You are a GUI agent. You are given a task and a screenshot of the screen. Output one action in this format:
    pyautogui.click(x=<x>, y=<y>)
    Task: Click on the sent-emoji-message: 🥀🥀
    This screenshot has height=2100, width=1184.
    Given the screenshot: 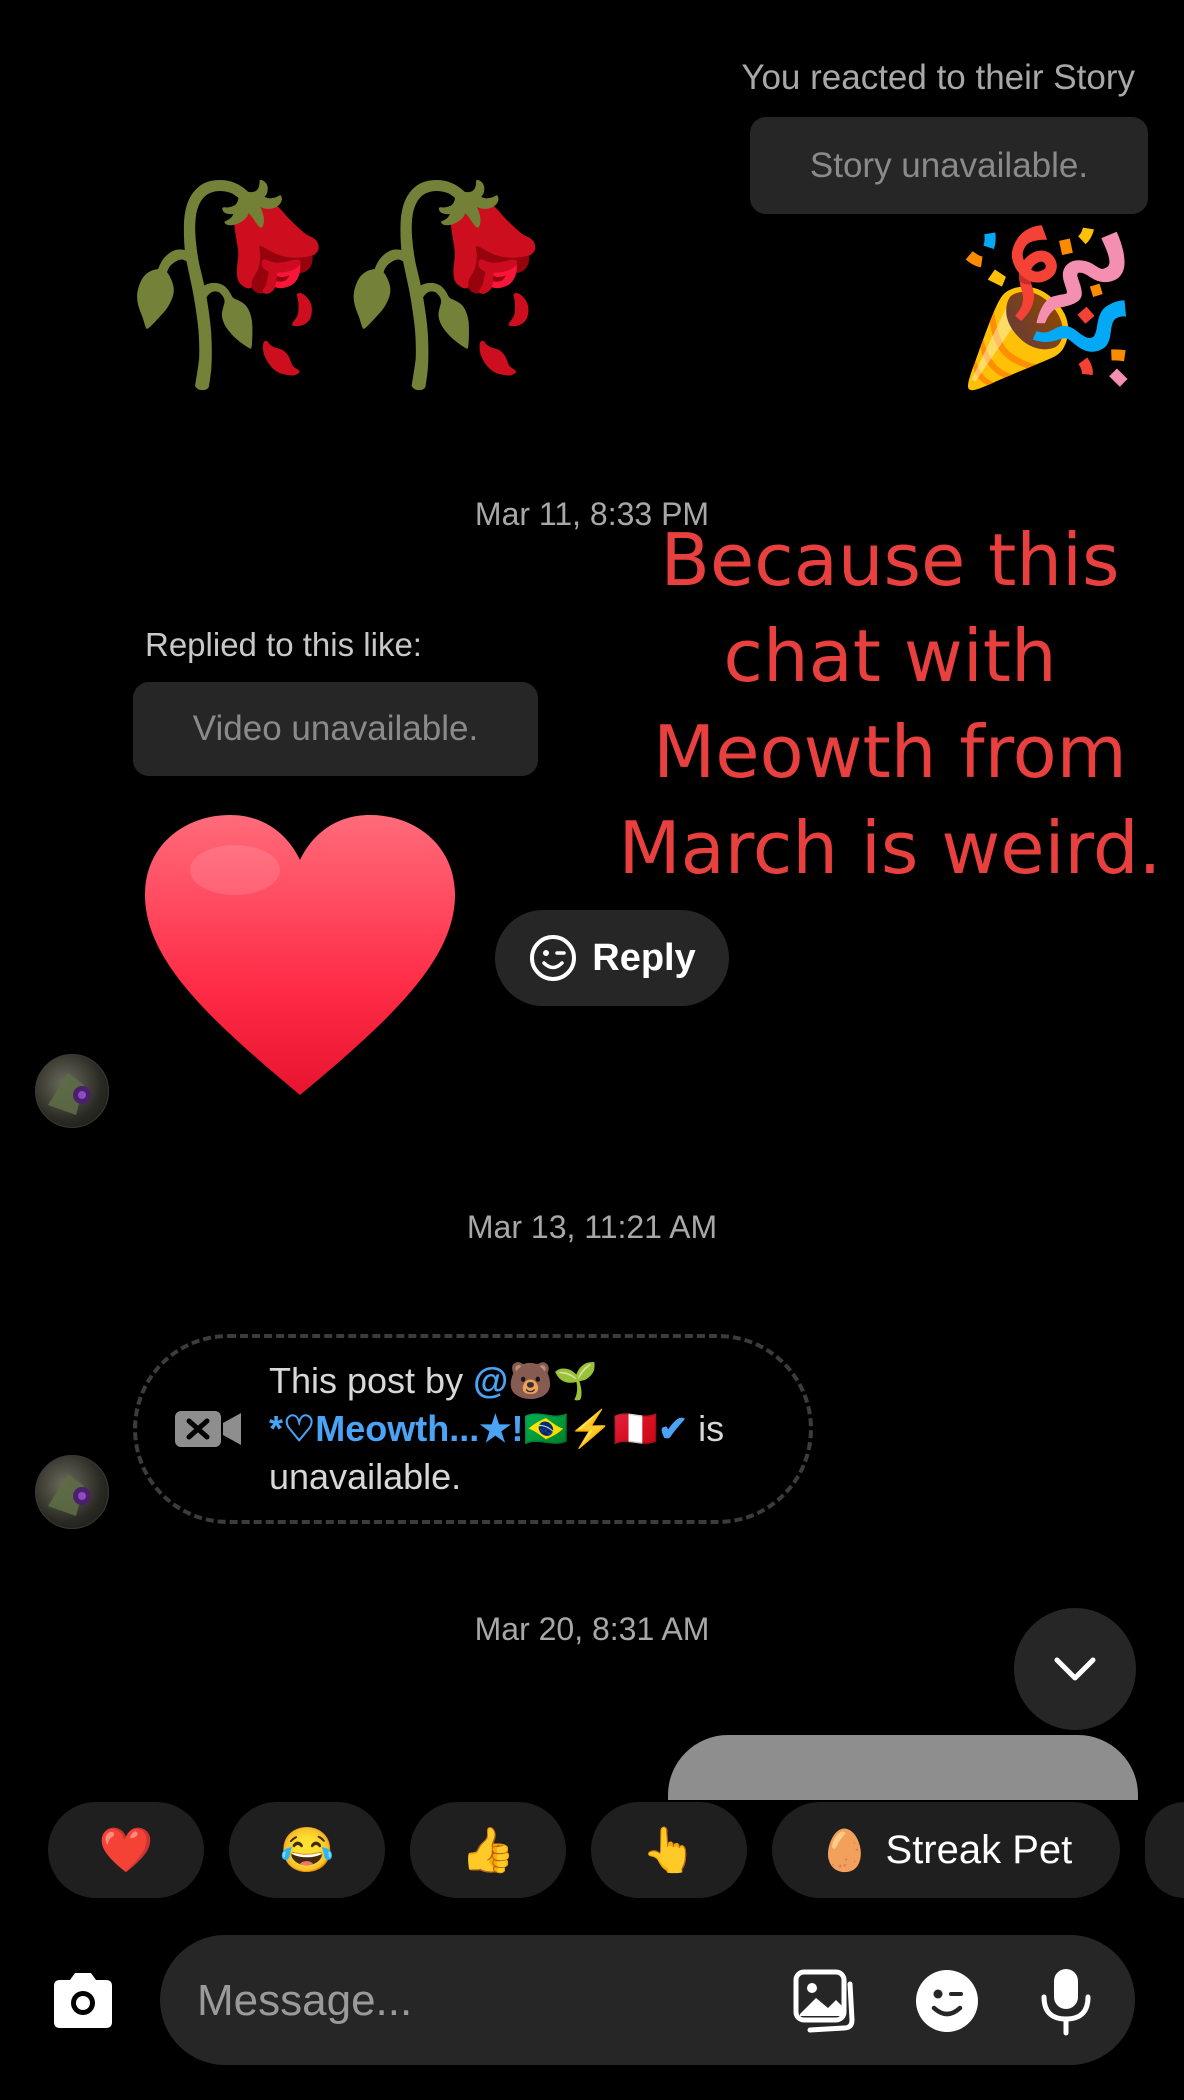 What is the action you would take?
    pyautogui.click(x=336, y=285)
    